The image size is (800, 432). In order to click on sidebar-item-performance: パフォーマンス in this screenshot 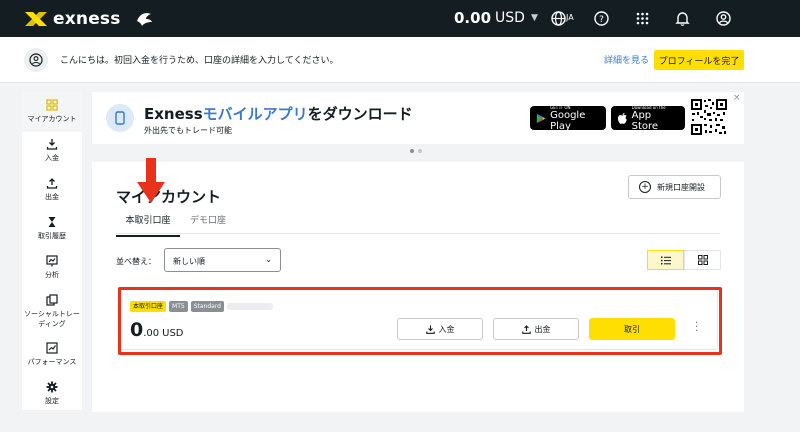, I will do `click(52, 354)`.